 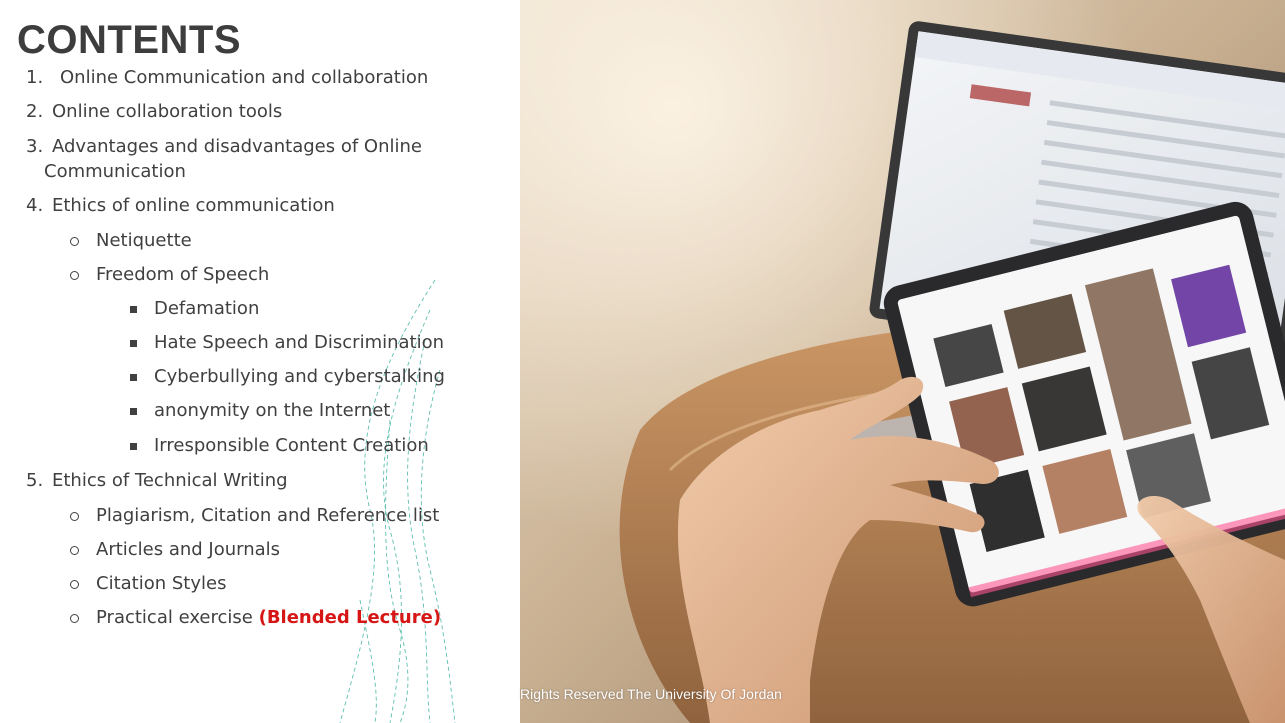 What do you see at coordinates (244, 77) in the screenshot?
I see `list-item-text: Online Communication and collaboration` at bounding box center [244, 77].